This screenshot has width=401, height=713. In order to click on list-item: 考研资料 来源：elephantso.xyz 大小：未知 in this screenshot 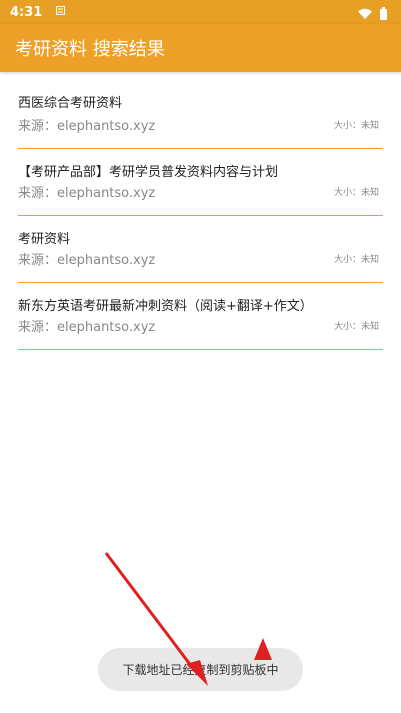, I will do `click(200, 249)`.